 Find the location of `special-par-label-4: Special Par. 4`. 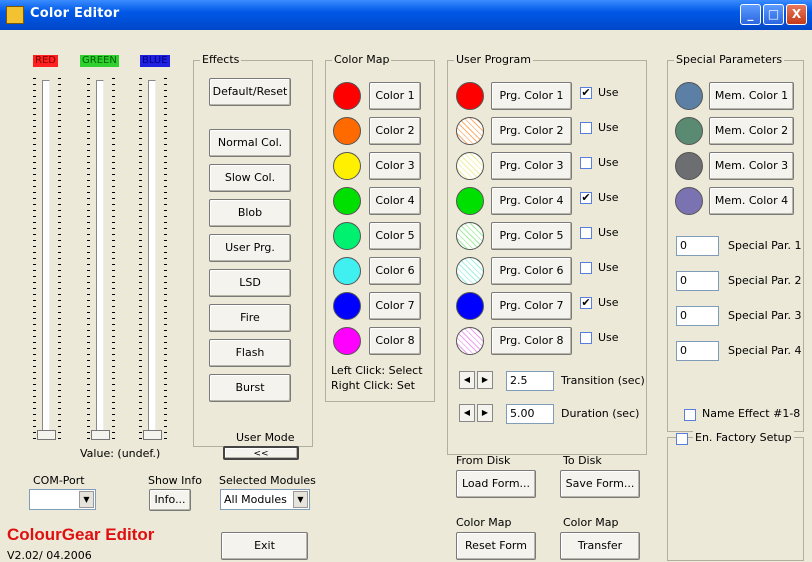

special-par-label-4: Special Par. 4 is located at coordinates (765, 350).